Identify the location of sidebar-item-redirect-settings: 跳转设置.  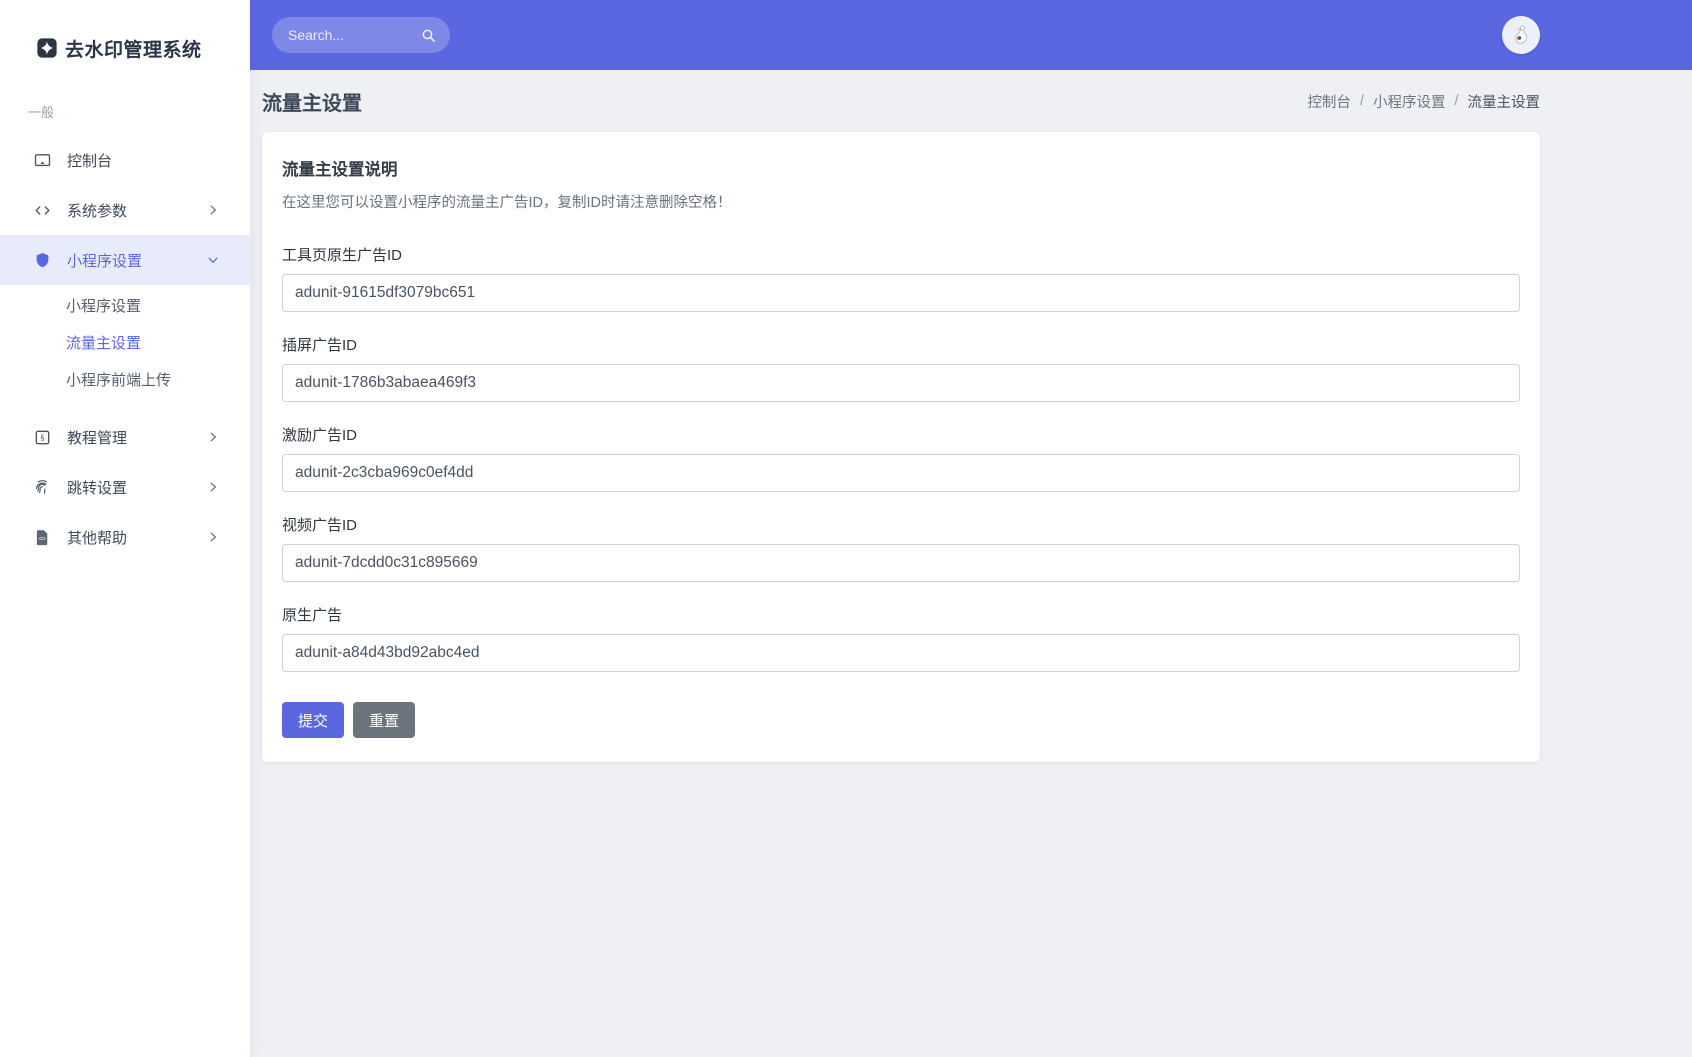
(125, 487).